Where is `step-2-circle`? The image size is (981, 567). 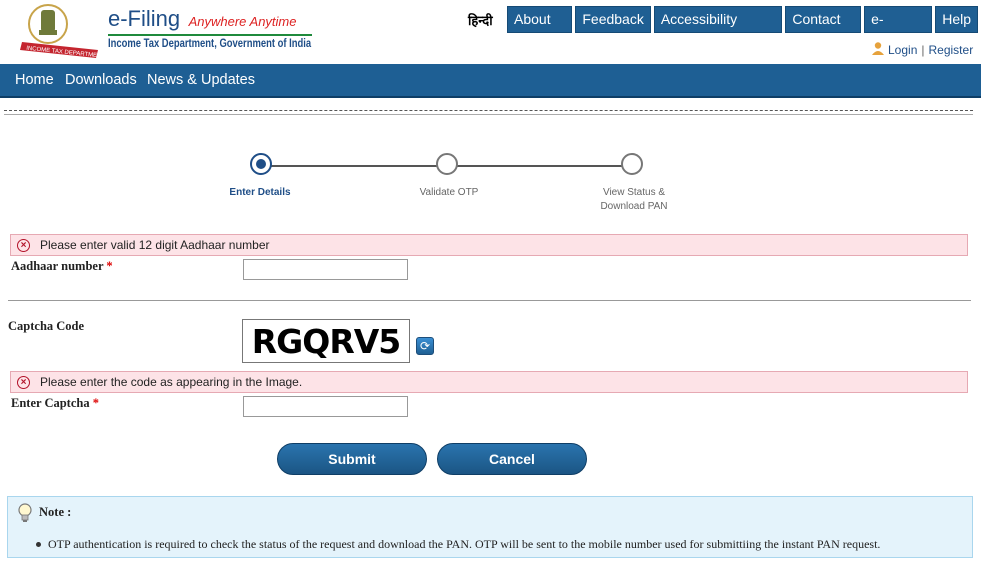 step-2-circle is located at coordinates (447, 164).